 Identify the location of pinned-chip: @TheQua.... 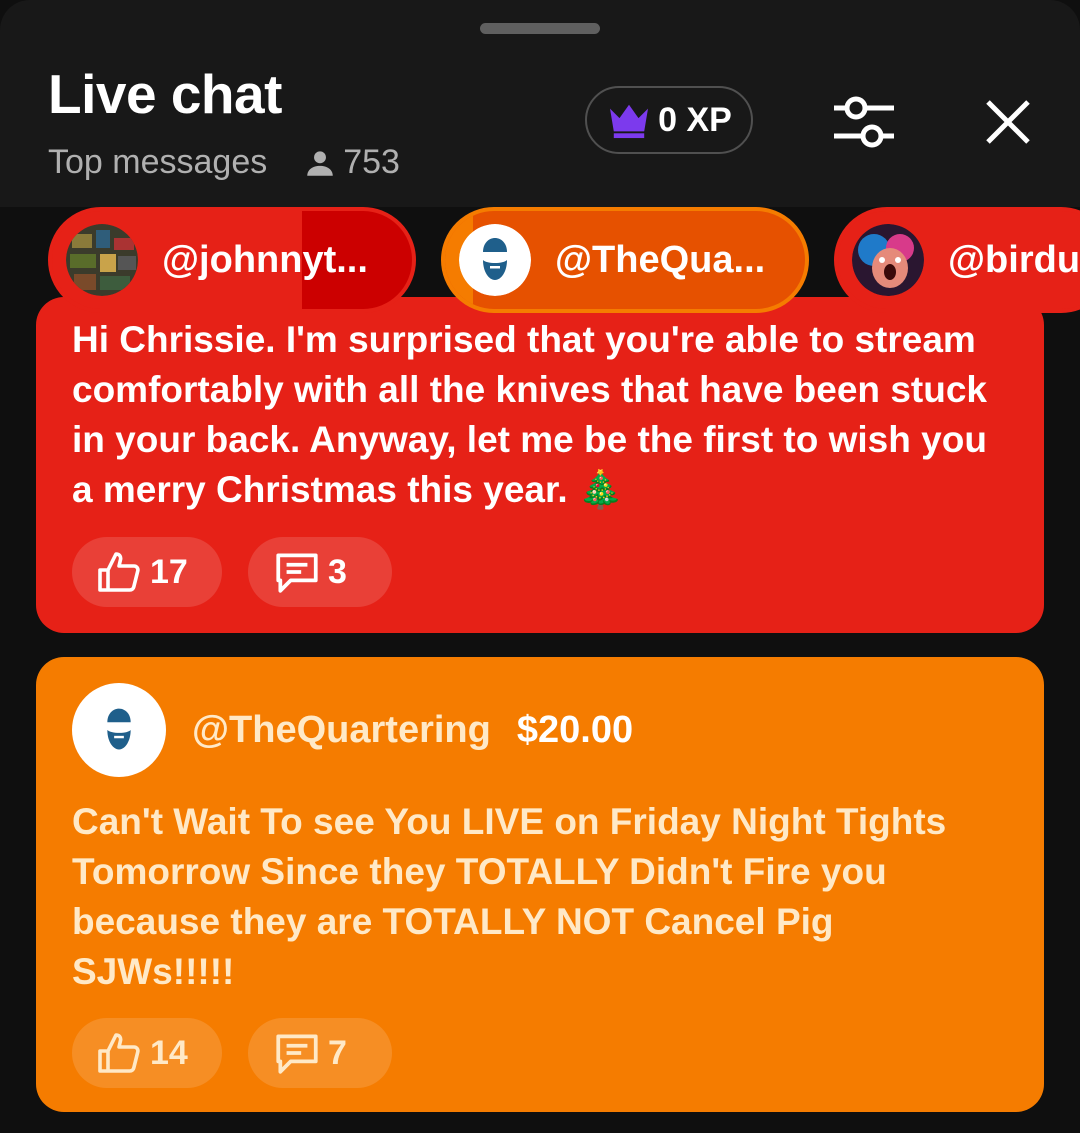
(625, 260).